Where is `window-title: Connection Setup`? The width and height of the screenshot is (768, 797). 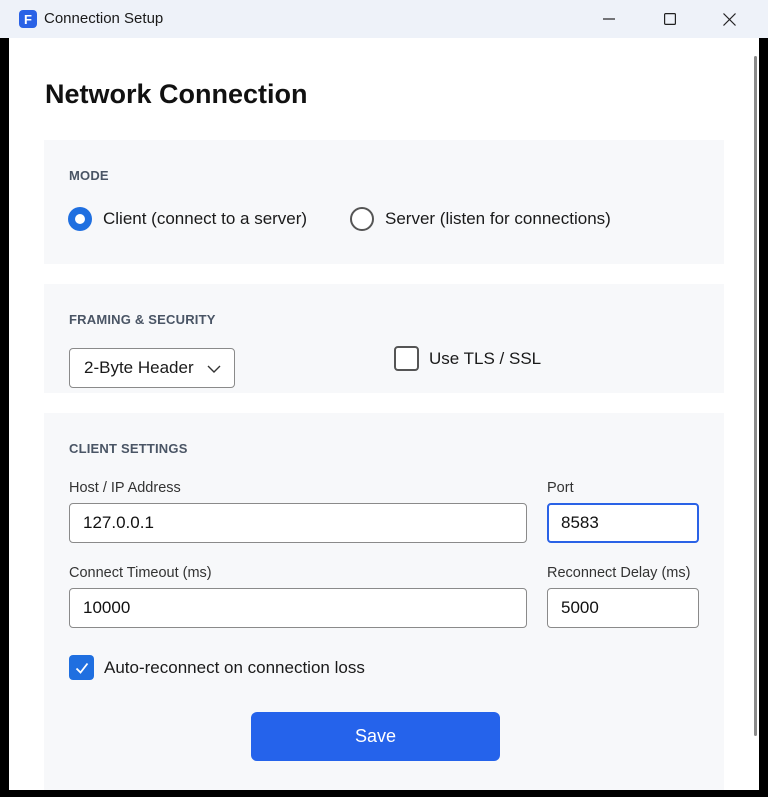
window-title: Connection Setup is located at coordinates (104, 18).